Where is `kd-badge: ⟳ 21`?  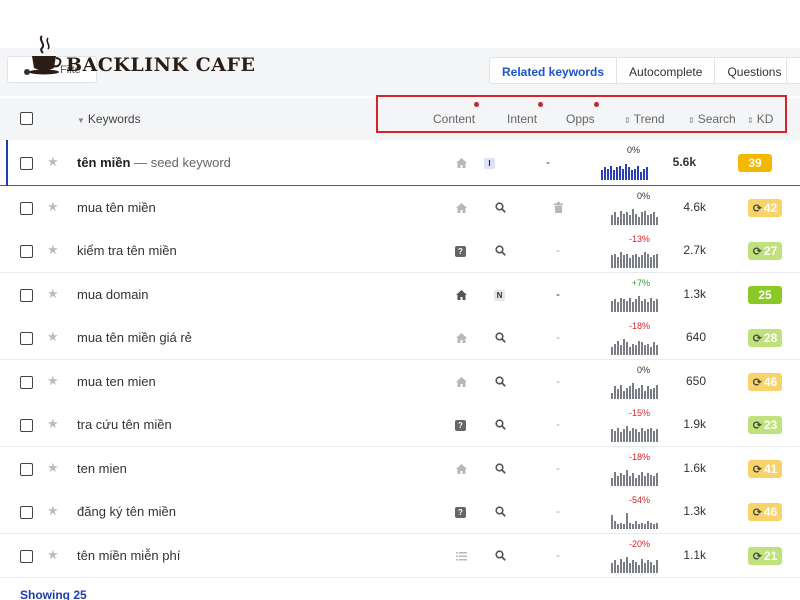
kd-badge: ⟳ 21 is located at coordinates (765, 556).